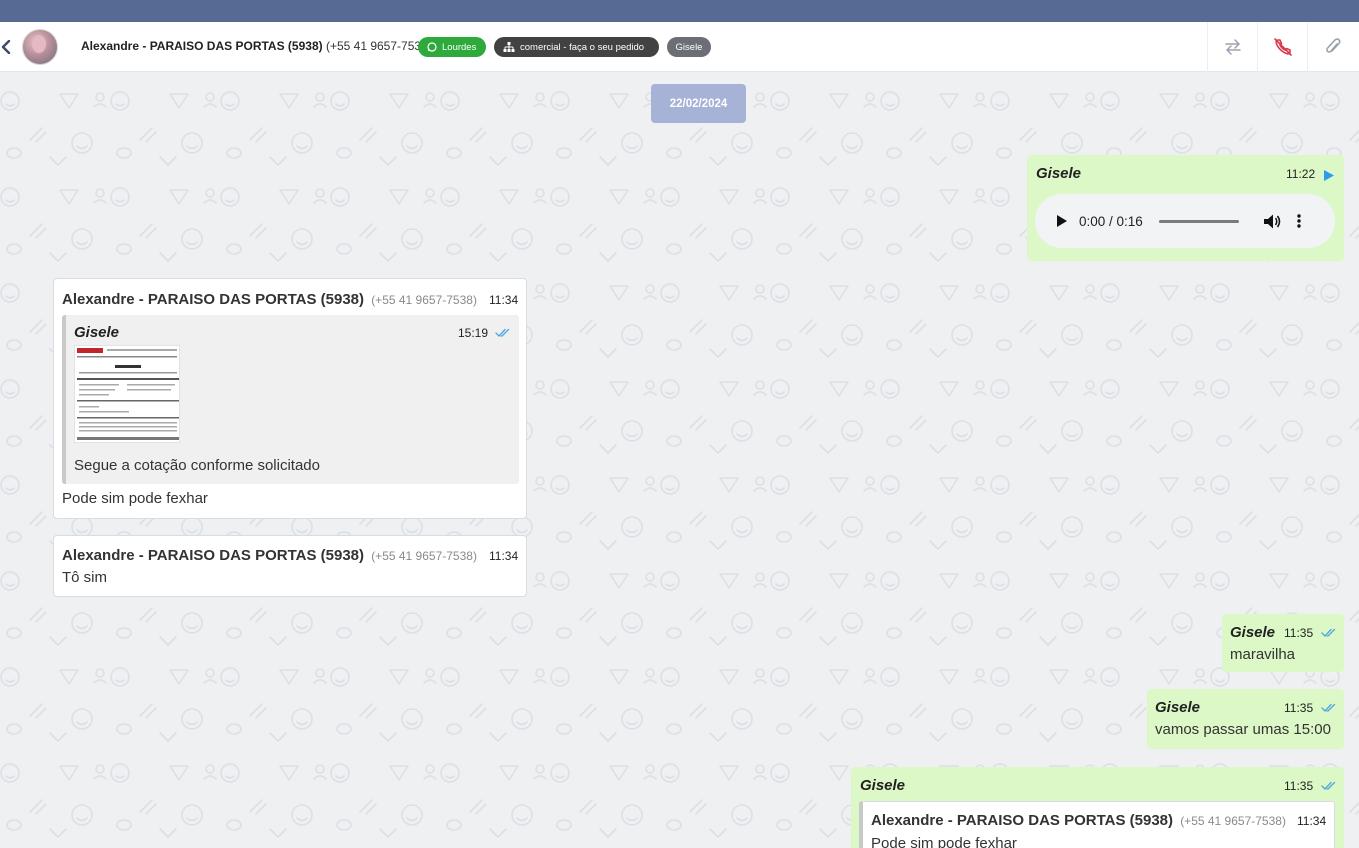 This screenshot has width=1359, height=848. I want to click on queue-tag-label: comercial - faça o seu pedido, so click(582, 47).